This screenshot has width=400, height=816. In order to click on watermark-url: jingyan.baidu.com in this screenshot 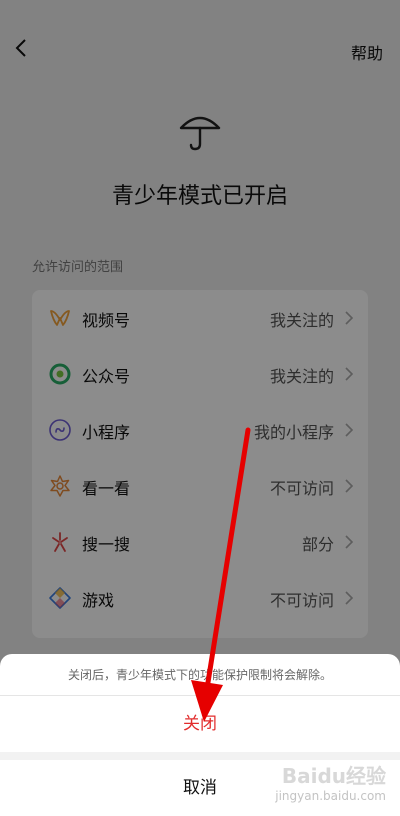, I will do `click(330, 796)`.